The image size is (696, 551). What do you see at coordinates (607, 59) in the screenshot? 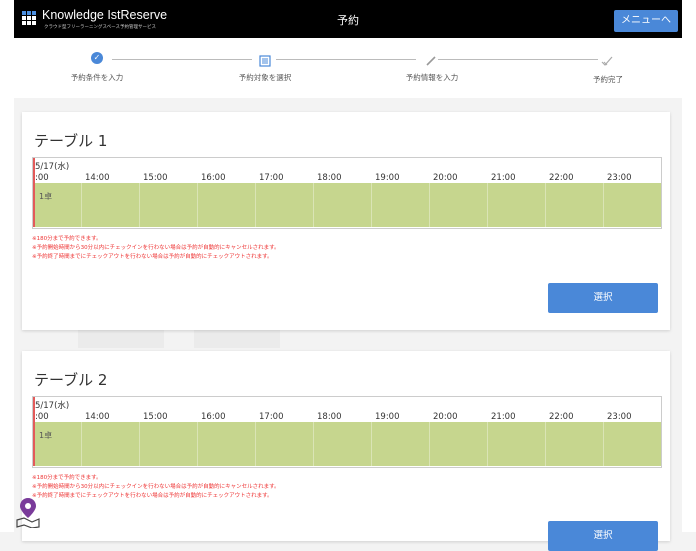
I see `done-icon` at bounding box center [607, 59].